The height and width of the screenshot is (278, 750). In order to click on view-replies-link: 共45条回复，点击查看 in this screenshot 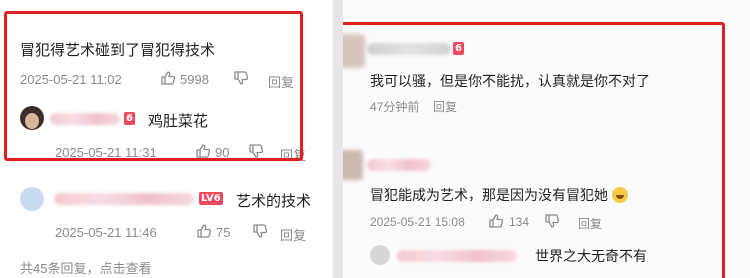, I will do `click(85, 267)`.